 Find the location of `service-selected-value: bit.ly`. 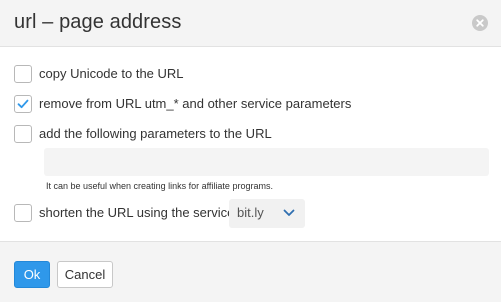

service-selected-value: bit.ly is located at coordinates (250, 212).